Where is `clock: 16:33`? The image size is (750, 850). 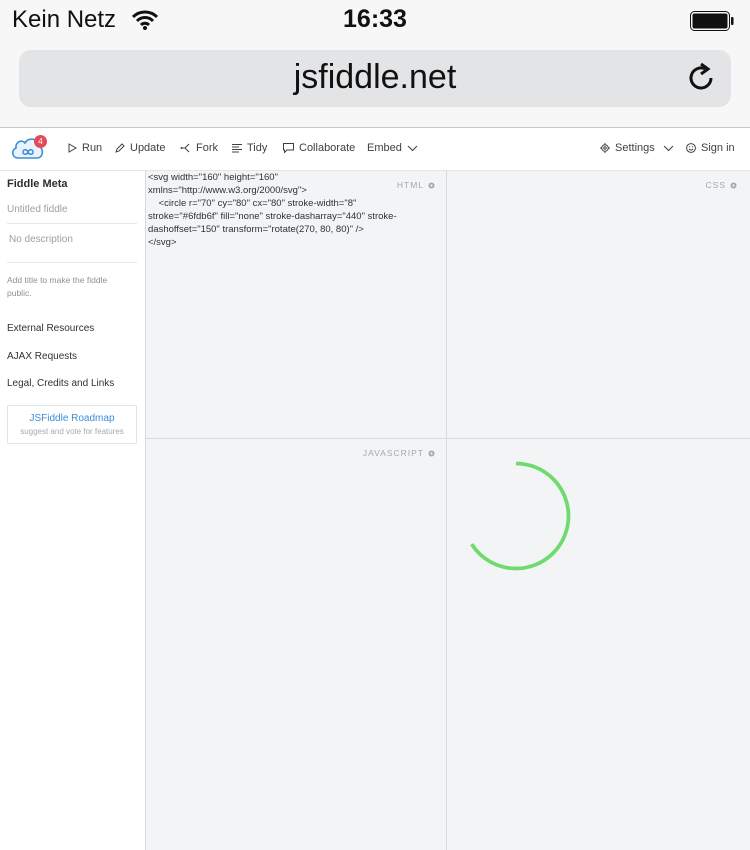
clock: 16:33 is located at coordinates (375, 19).